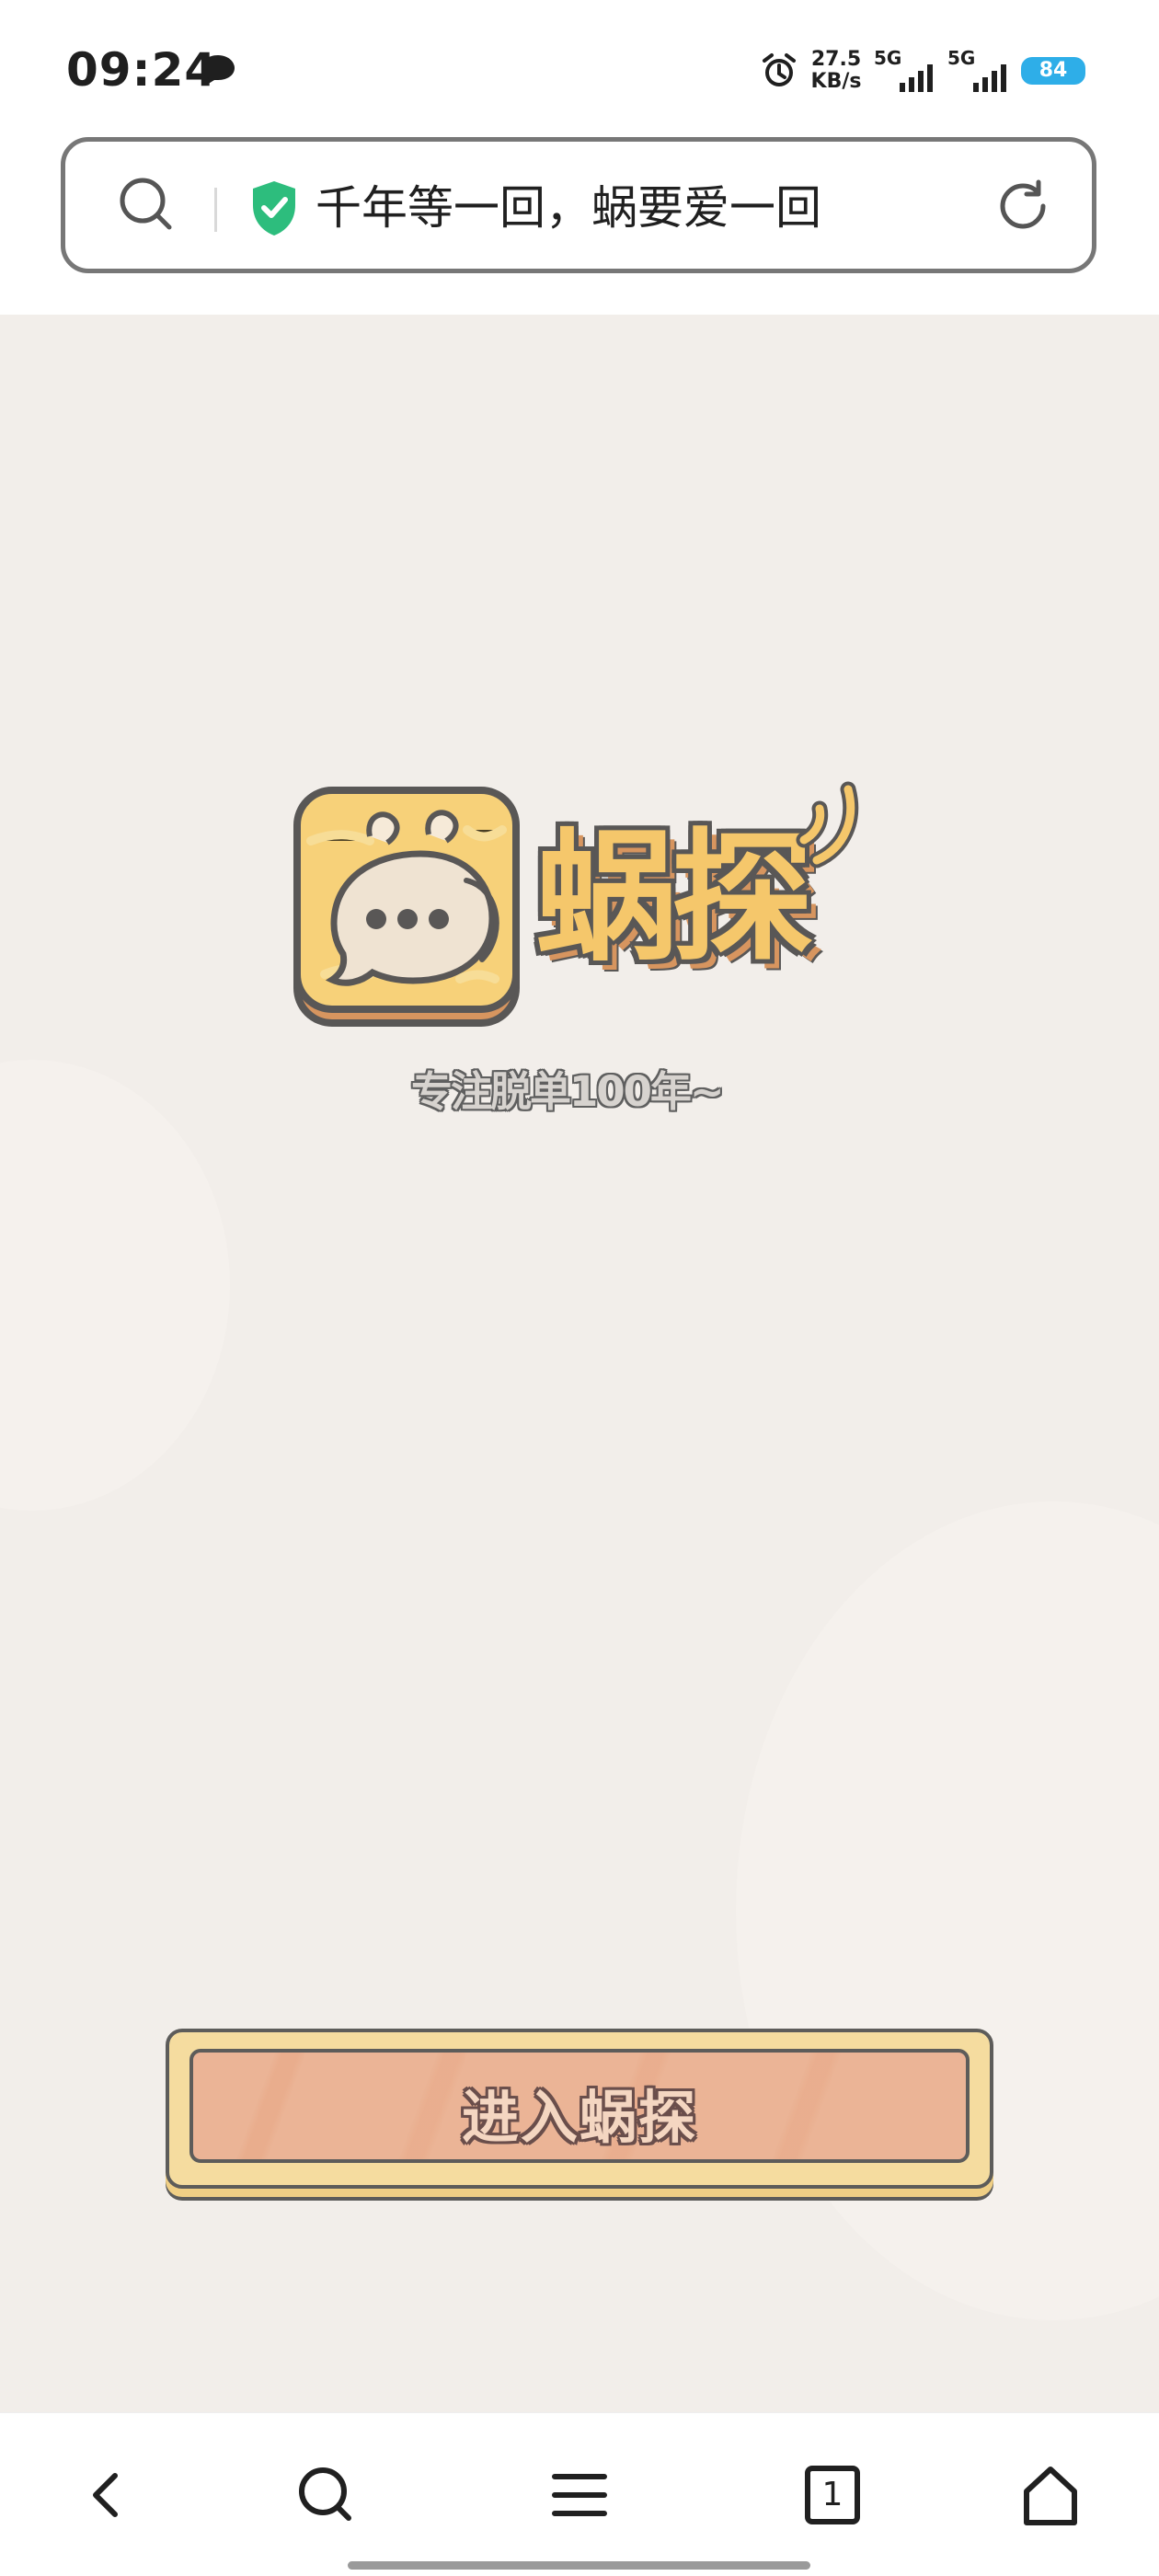 This screenshot has height=2576, width=1159. Describe the element at coordinates (568, 208) in the screenshot. I see `page-title: 千年等一回，蜗要爱一回` at that location.